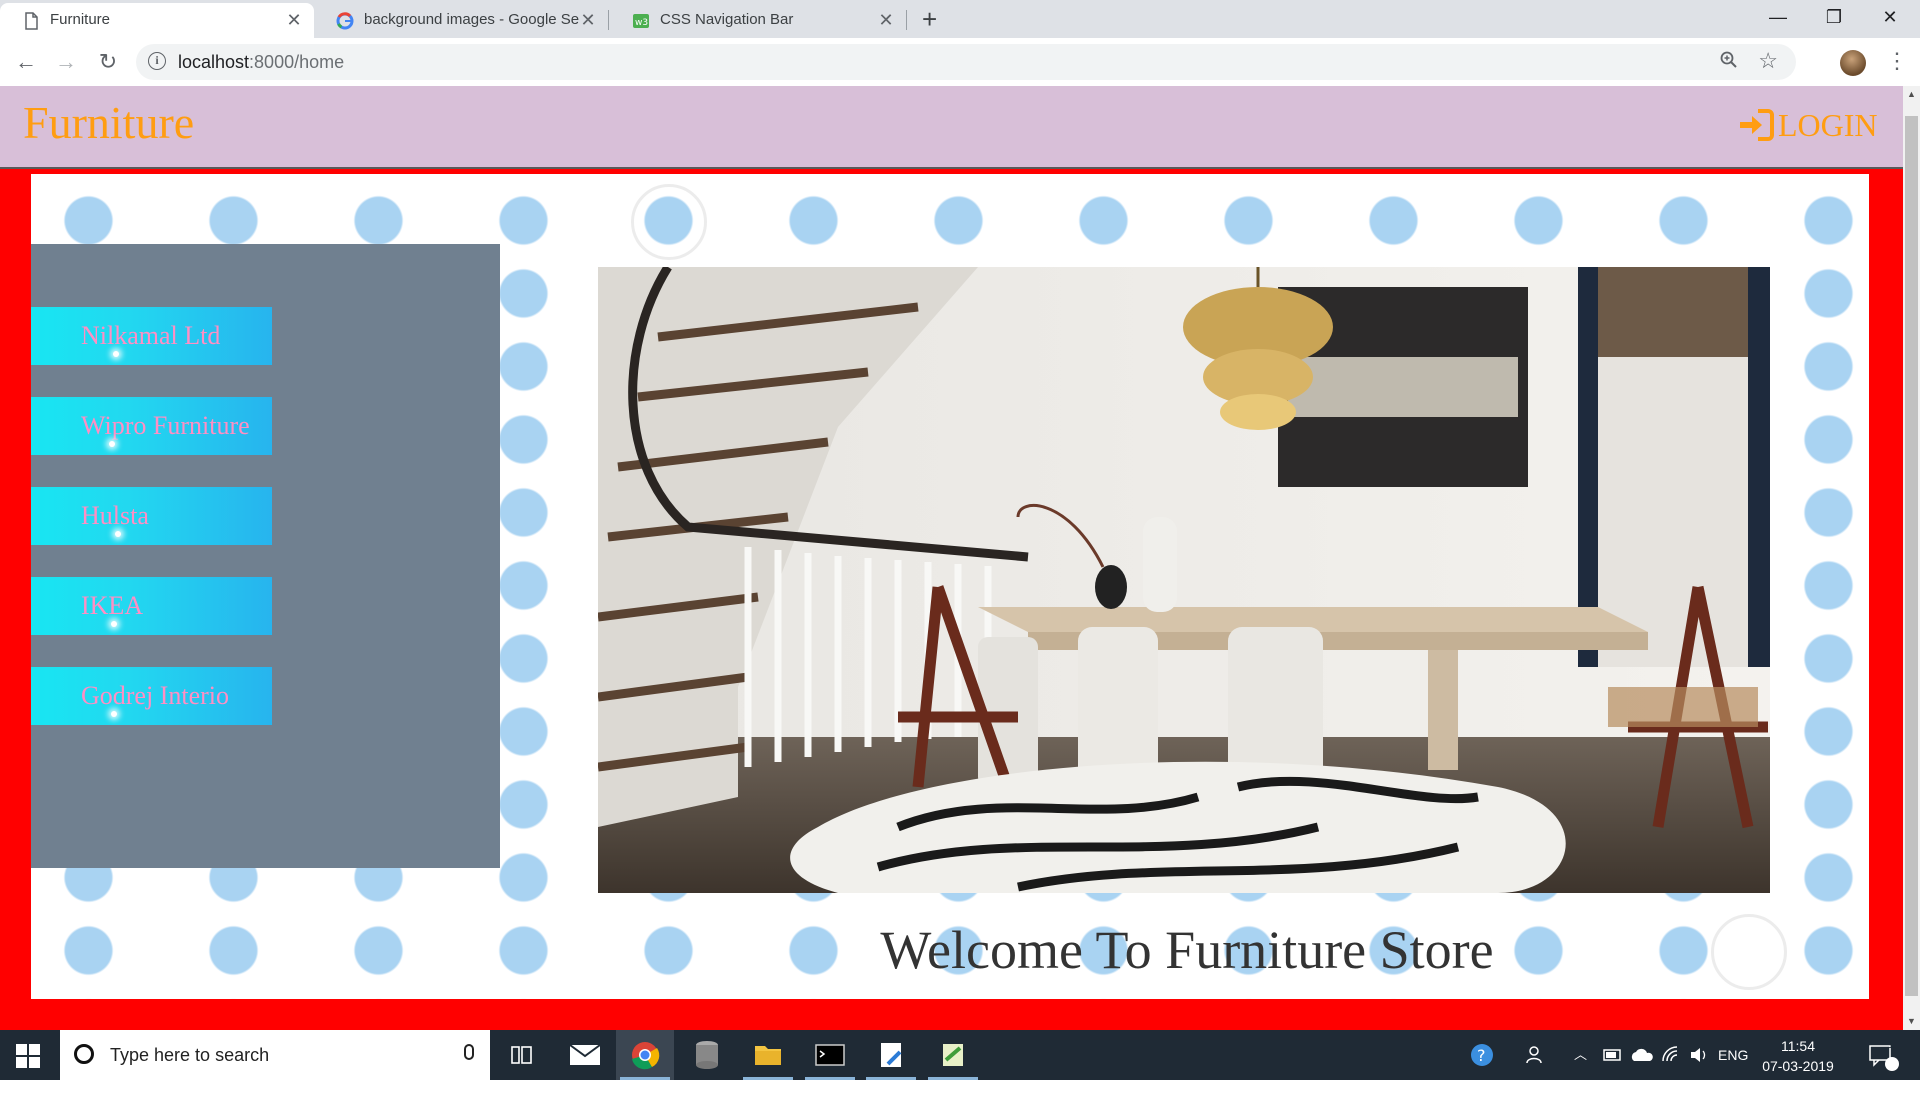  I want to click on page-scrollbar: ▲ ▼, so click(1911, 558).